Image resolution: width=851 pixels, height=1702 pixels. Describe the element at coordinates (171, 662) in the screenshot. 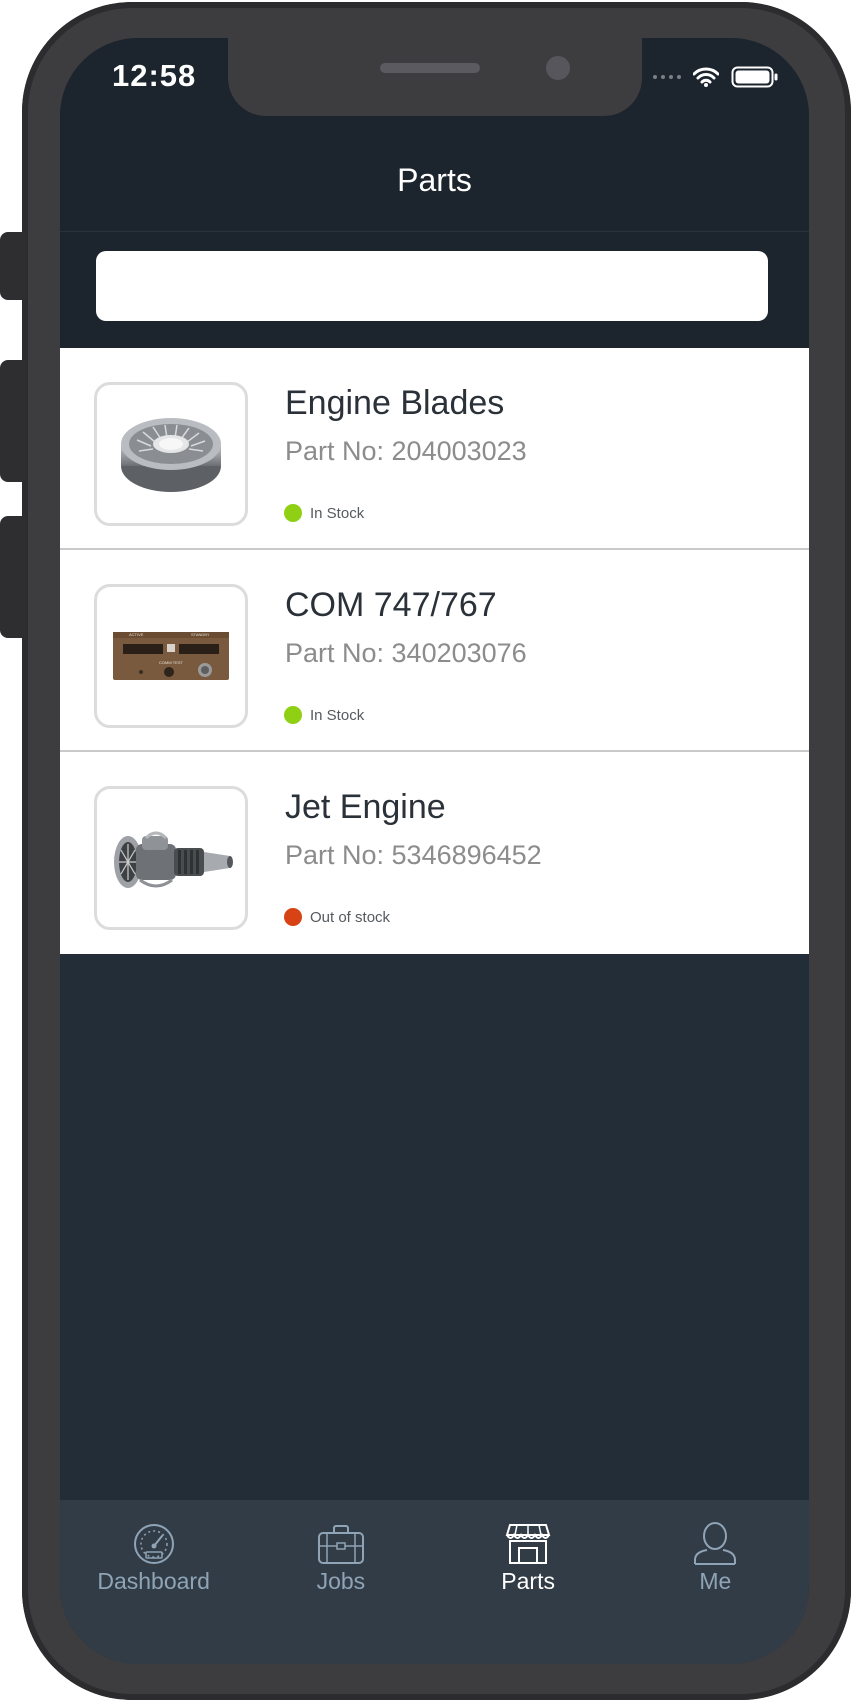

I see `svg-text: COMM TEST` at that location.